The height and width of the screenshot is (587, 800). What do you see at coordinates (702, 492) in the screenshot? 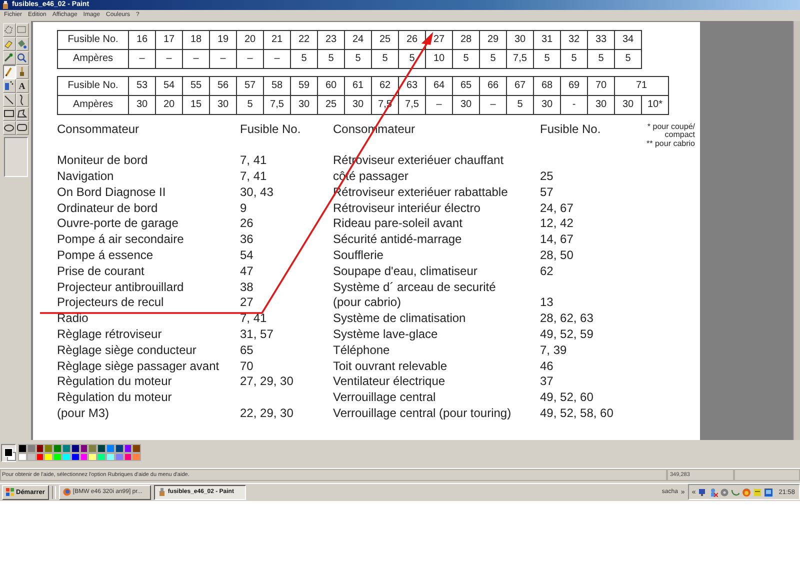
I see `computer-icon` at bounding box center [702, 492].